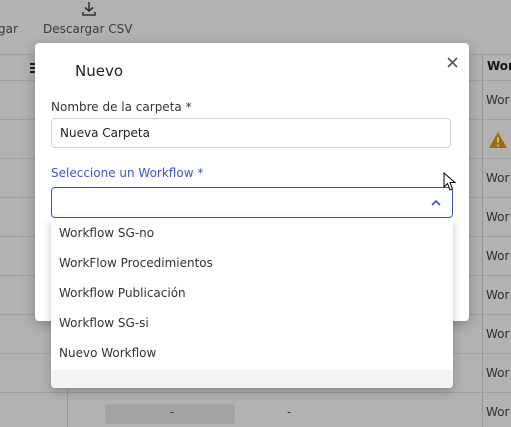  What do you see at coordinates (127, 173) in the screenshot?
I see `workflow-label: Seleccione un Workflow *` at bounding box center [127, 173].